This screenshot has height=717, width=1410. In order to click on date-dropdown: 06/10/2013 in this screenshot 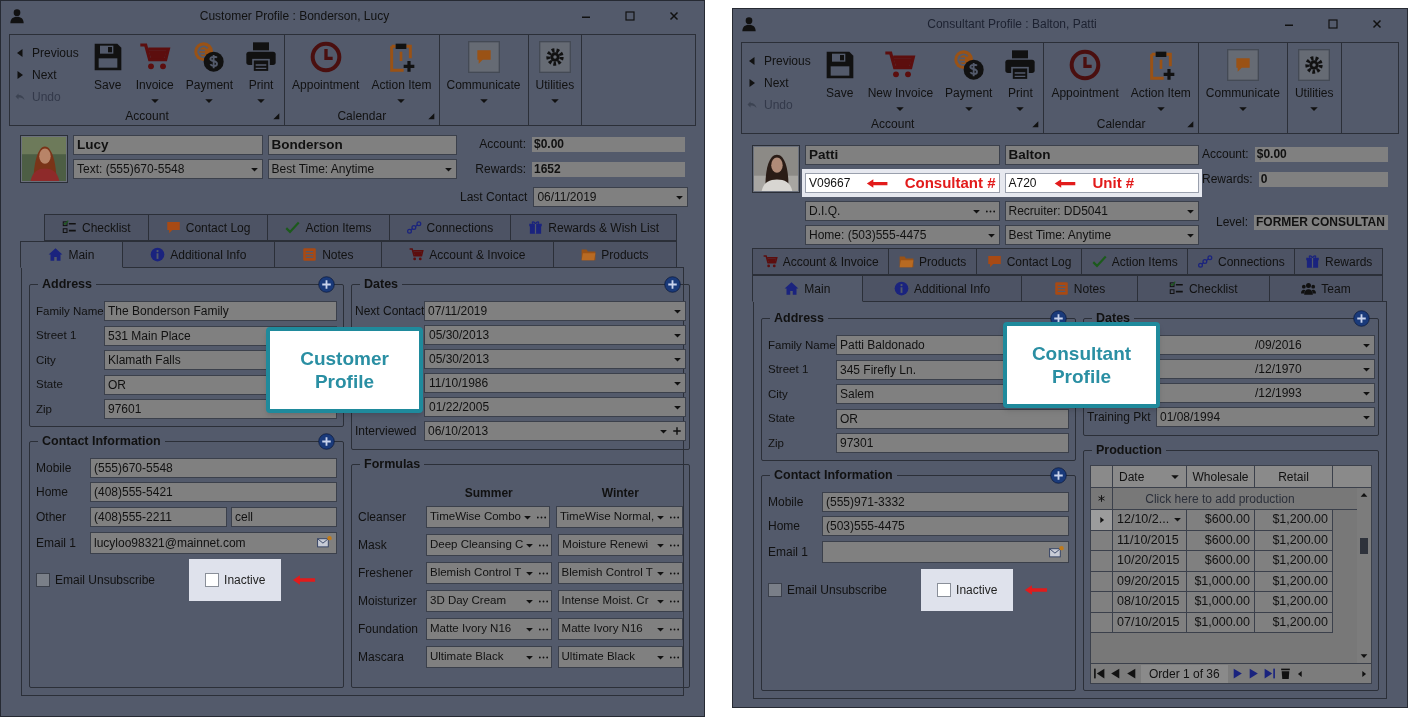, I will do `click(555, 431)`.